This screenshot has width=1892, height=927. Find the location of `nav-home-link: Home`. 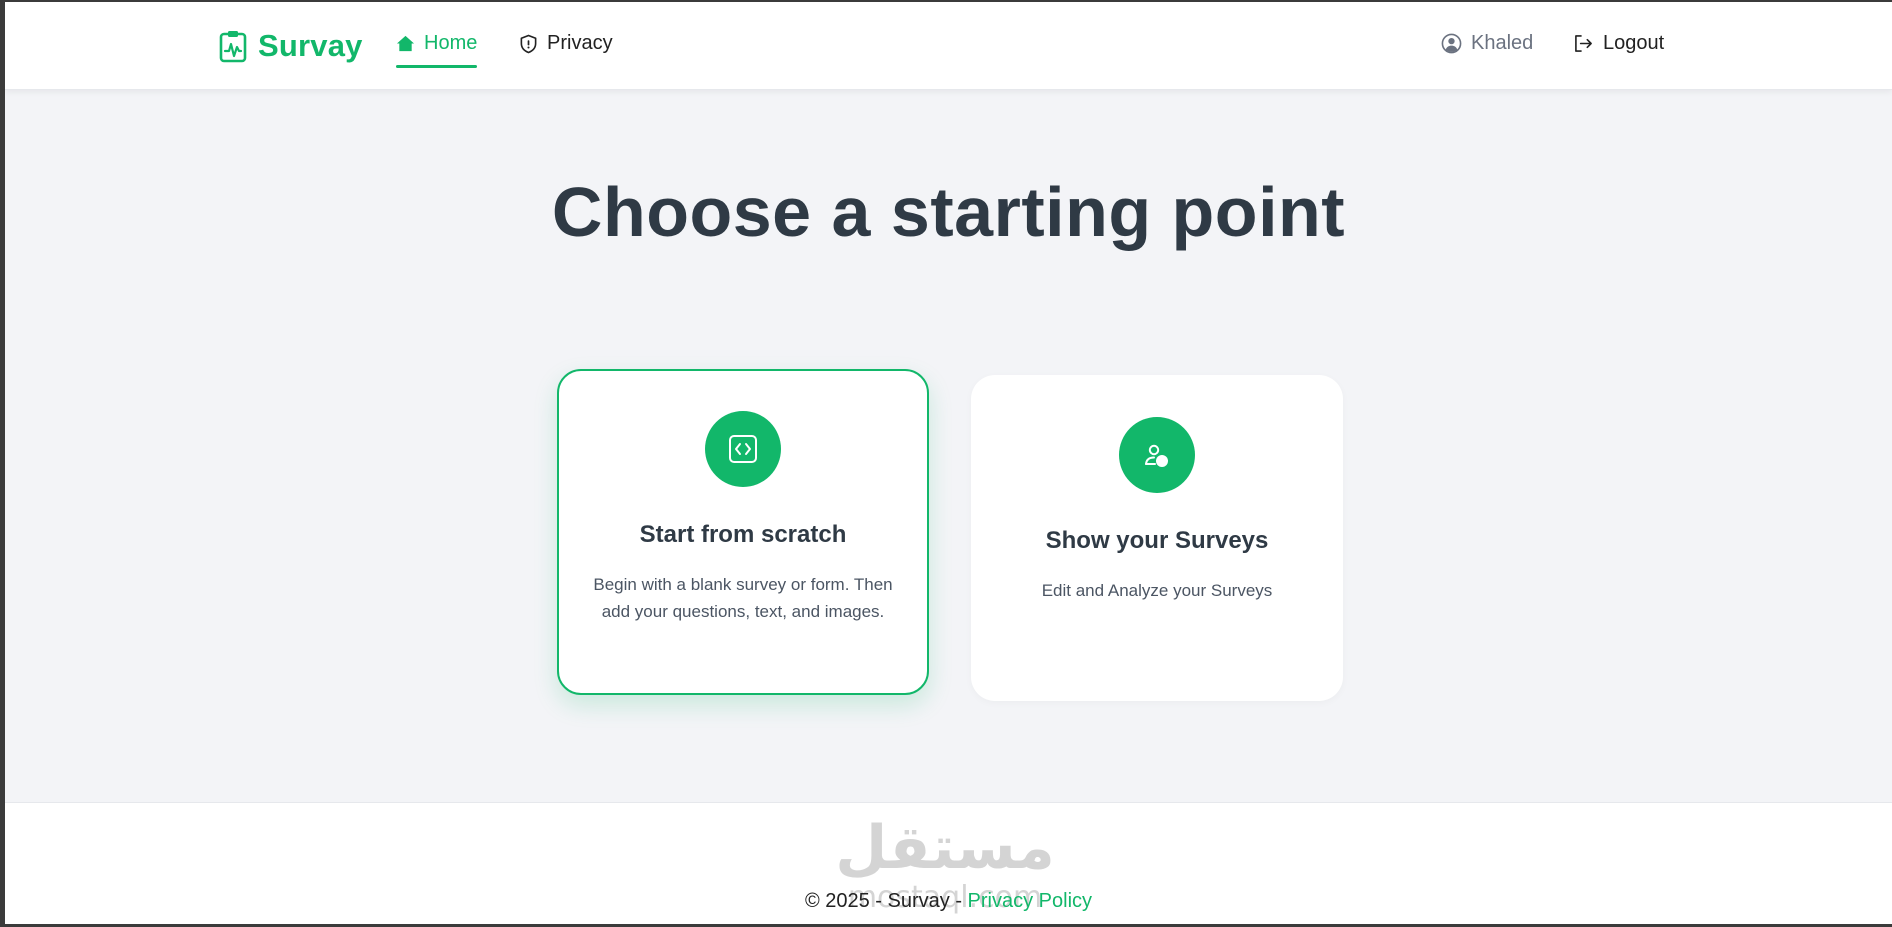

nav-home-link: Home is located at coordinates (437, 50).